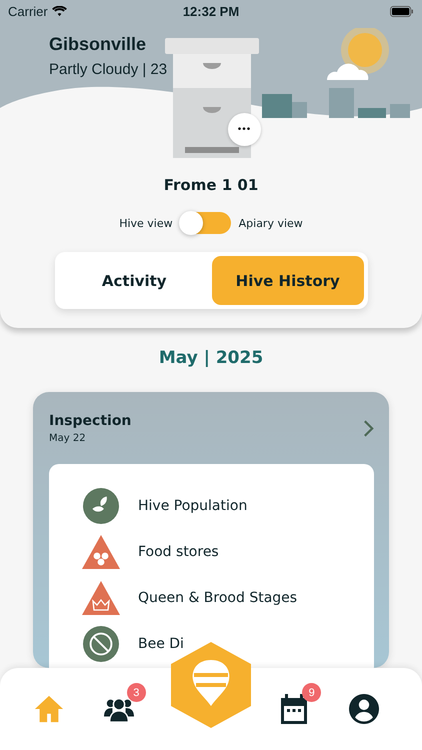  I want to click on inspection-item: Hive Population, so click(193, 506).